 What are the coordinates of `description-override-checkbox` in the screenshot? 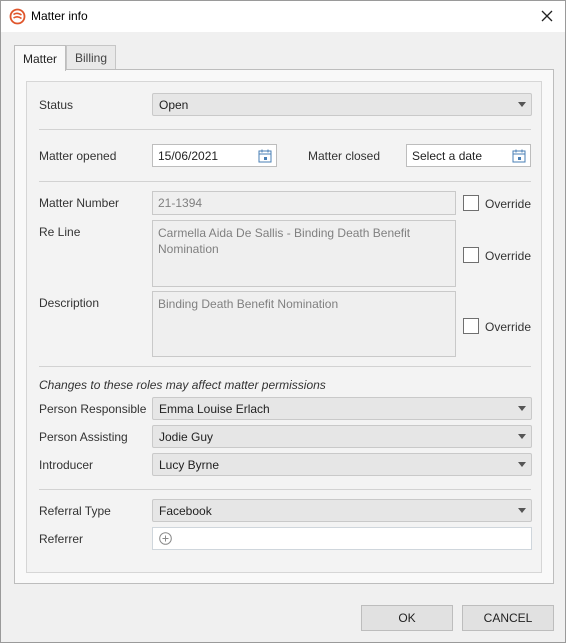 It's located at (471, 326).